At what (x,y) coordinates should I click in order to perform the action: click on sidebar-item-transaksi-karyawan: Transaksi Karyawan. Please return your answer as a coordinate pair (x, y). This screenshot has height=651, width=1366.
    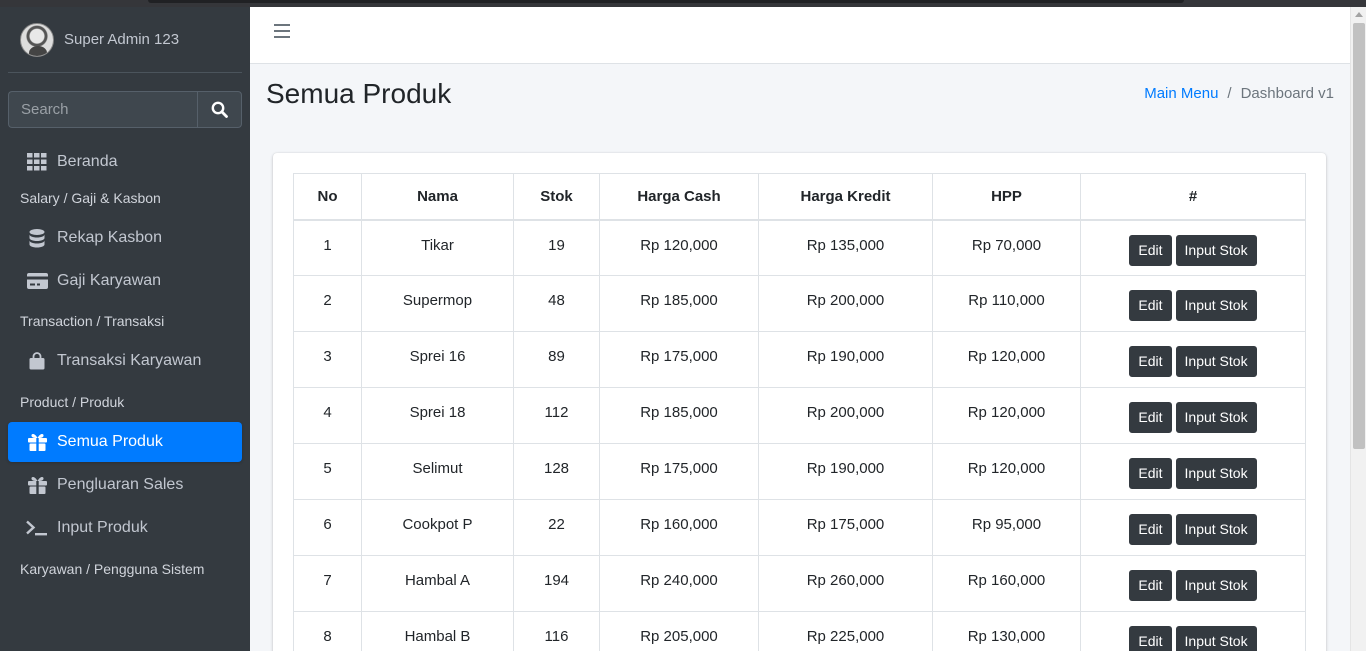
    Looking at the image, I should click on (125, 361).